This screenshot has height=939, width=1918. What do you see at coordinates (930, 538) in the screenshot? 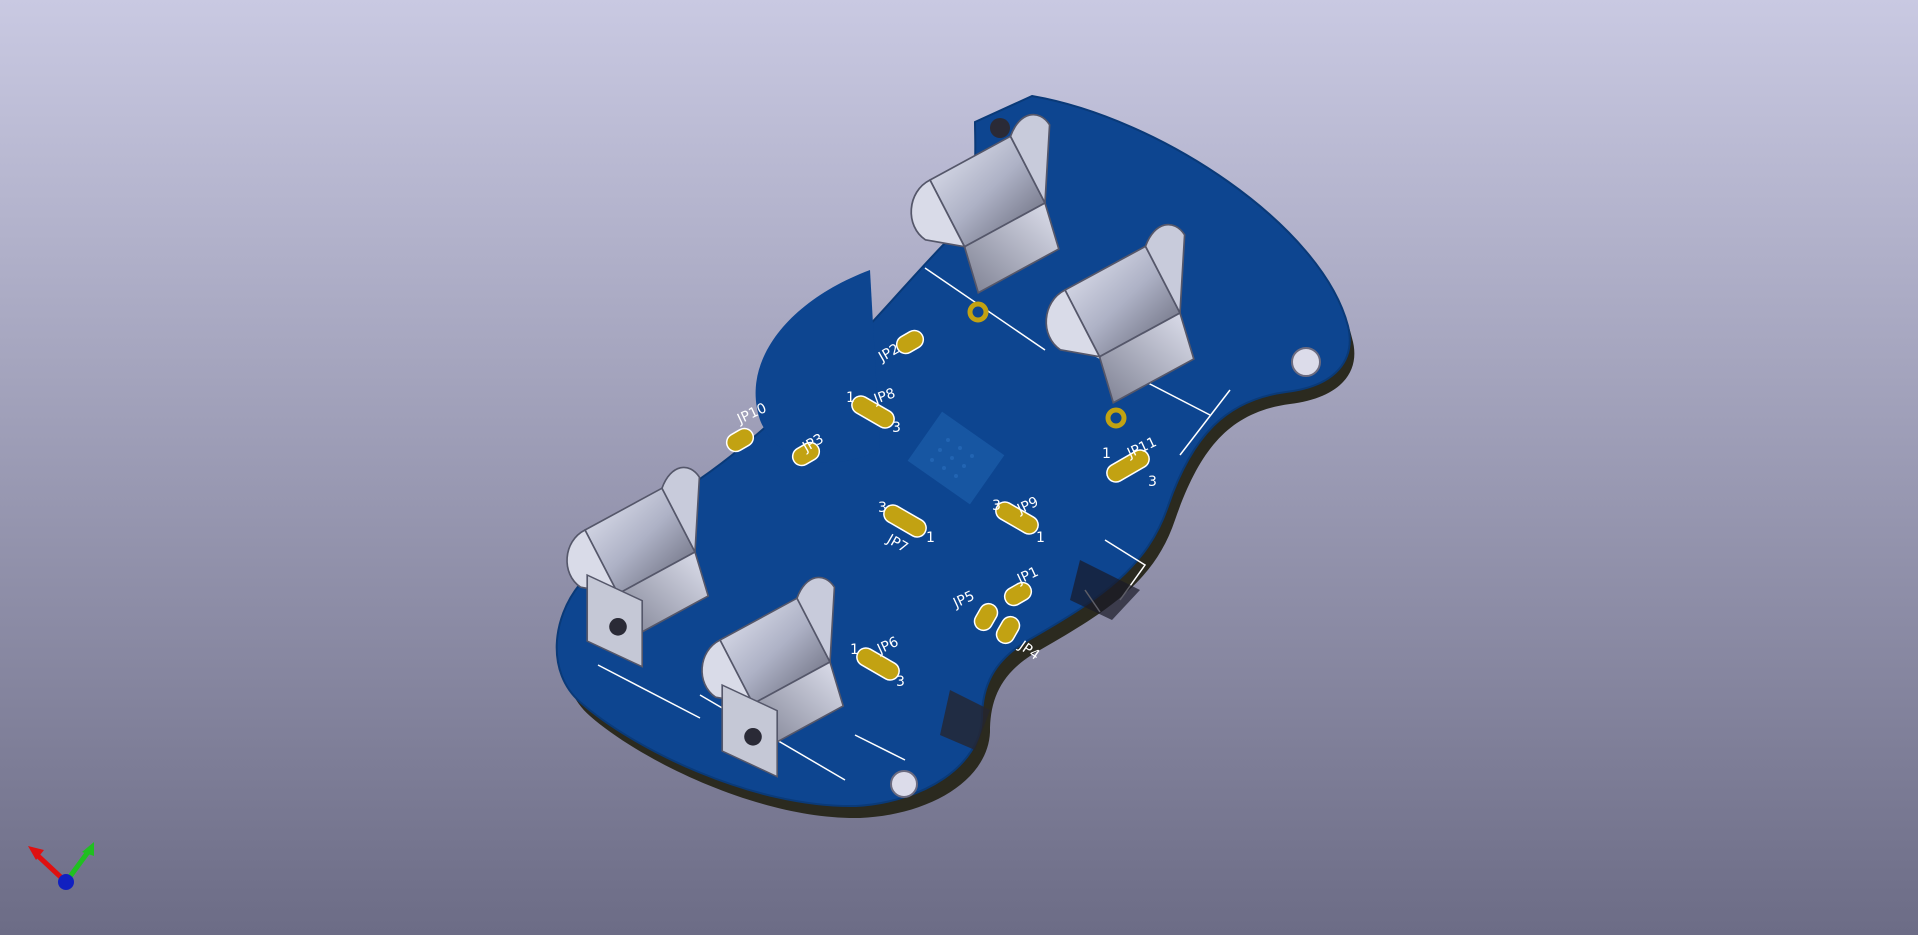
I see `pin-jp7-1: 1` at bounding box center [930, 538].